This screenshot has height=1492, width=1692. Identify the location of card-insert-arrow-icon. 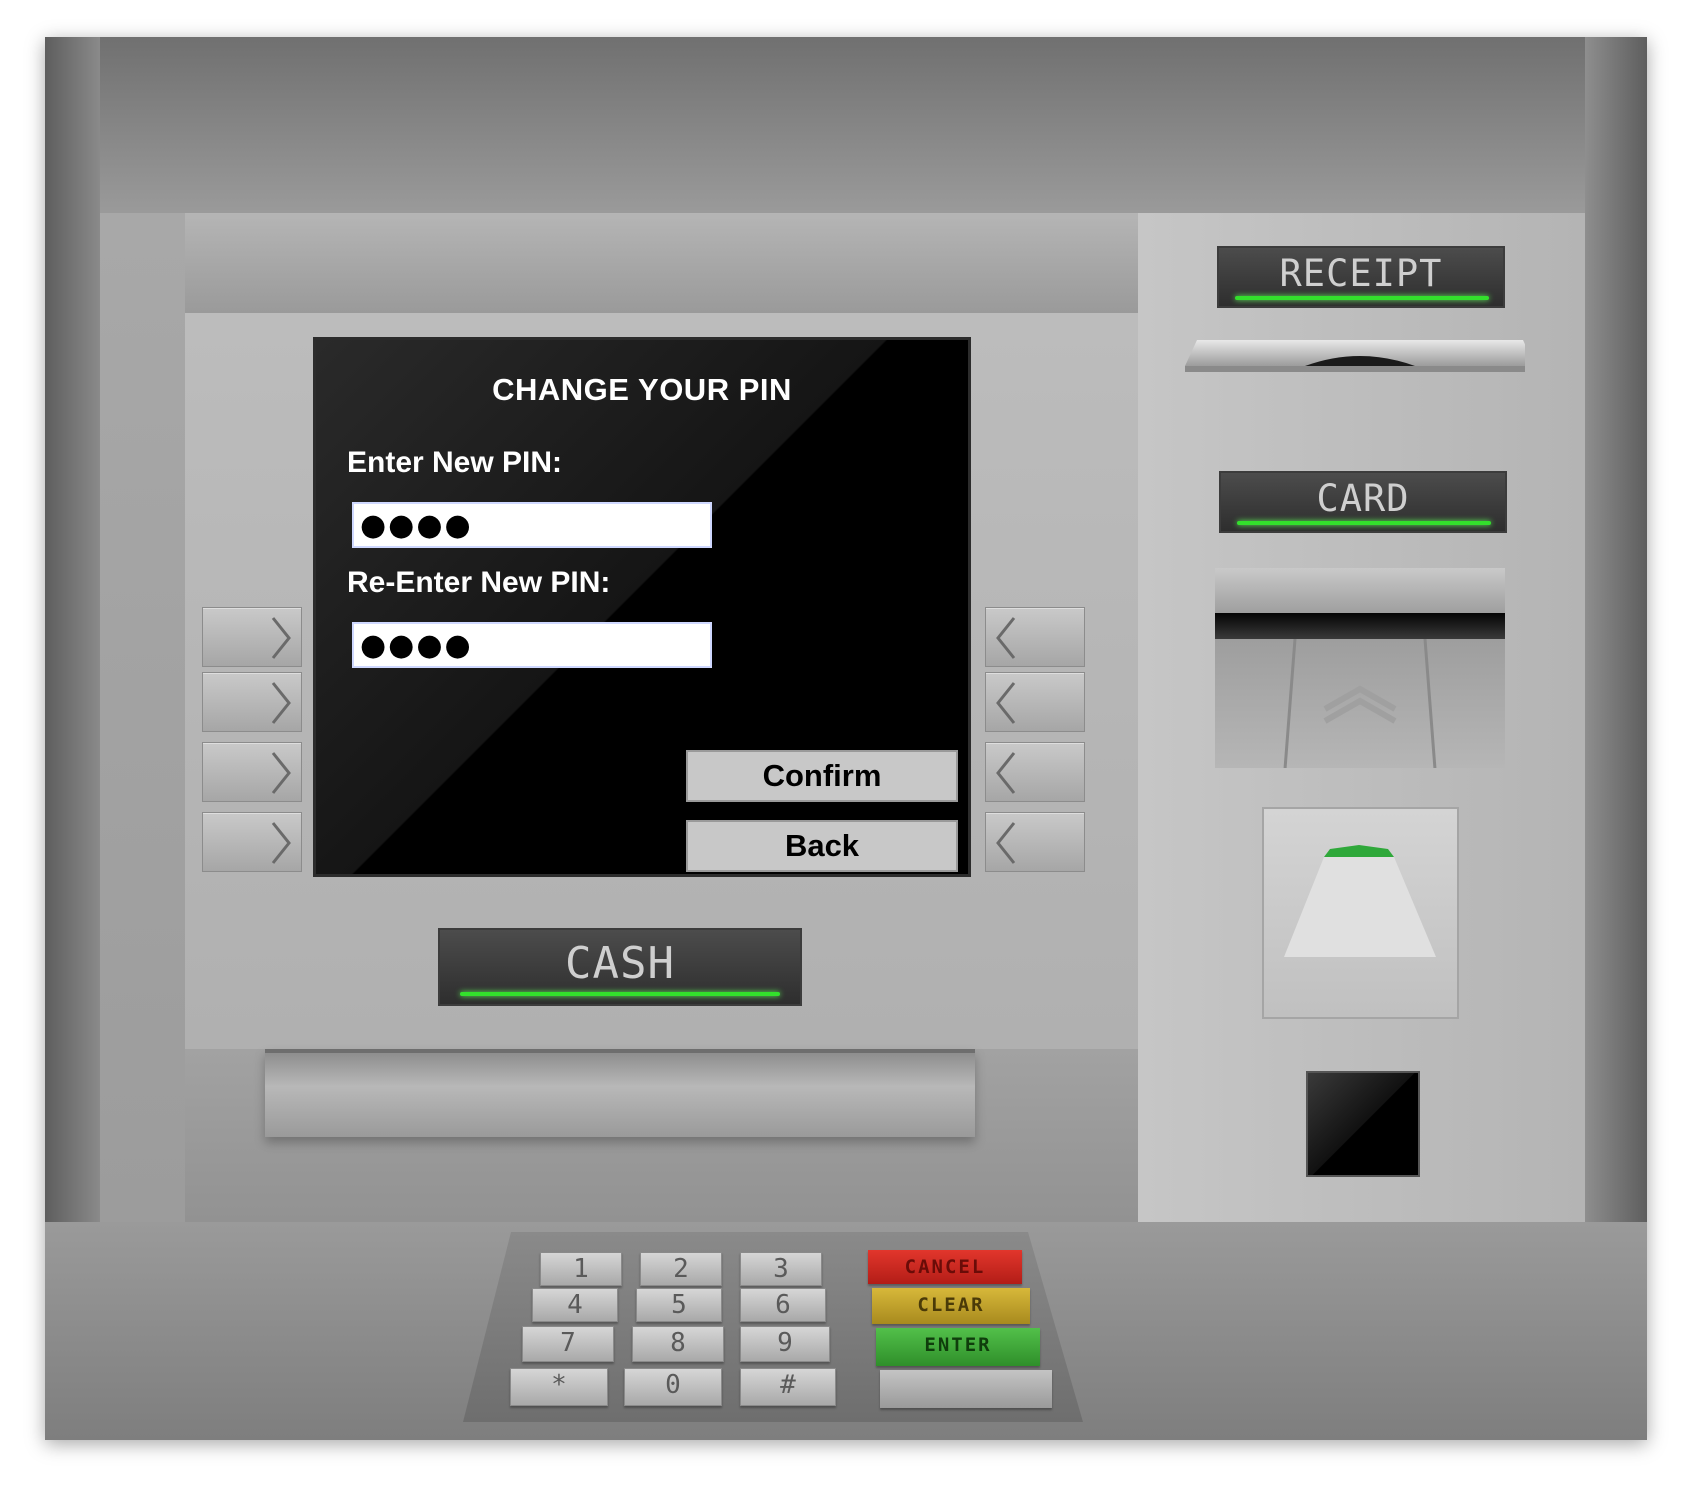
(1360, 703).